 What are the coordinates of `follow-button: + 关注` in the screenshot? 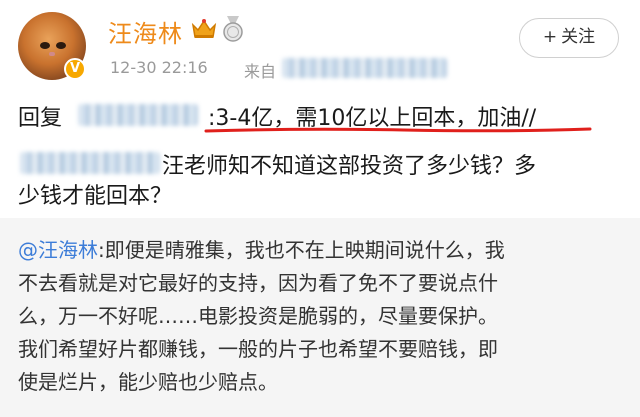 It's located at (569, 38).